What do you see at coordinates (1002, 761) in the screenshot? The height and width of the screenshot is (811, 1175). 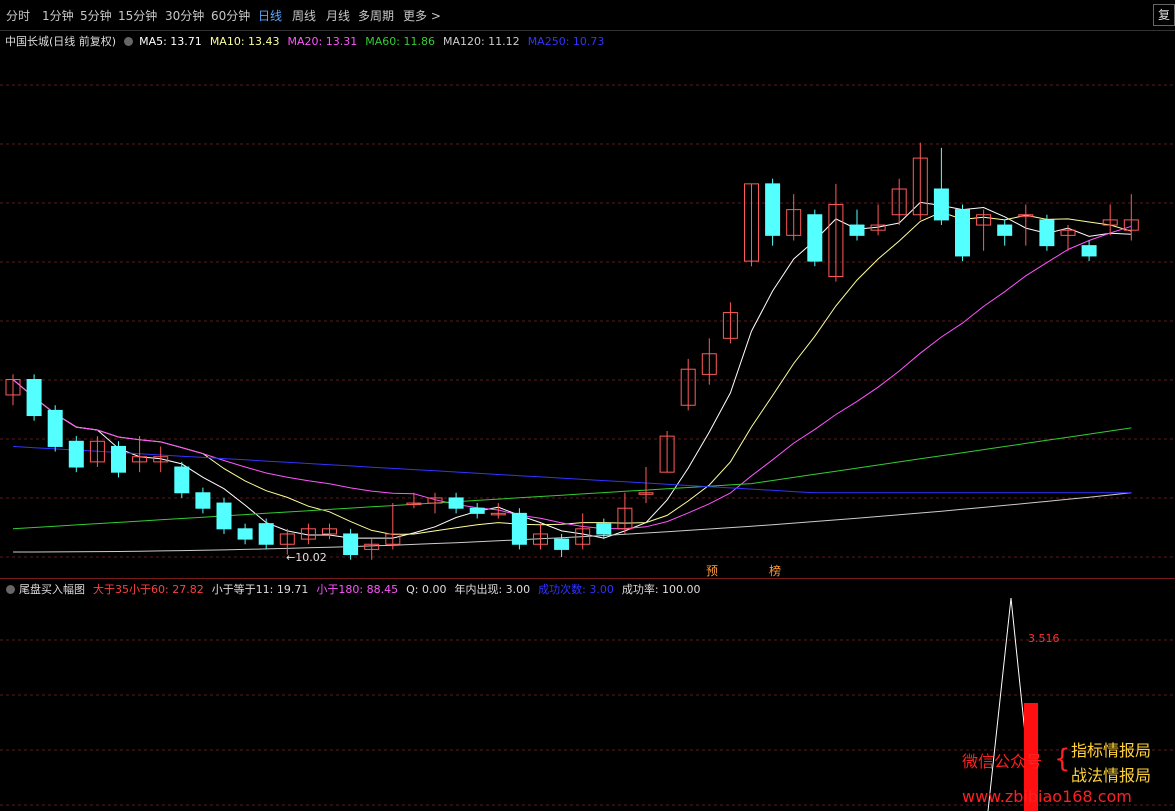 I see `watermark-wechat: 微信公众号` at bounding box center [1002, 761].